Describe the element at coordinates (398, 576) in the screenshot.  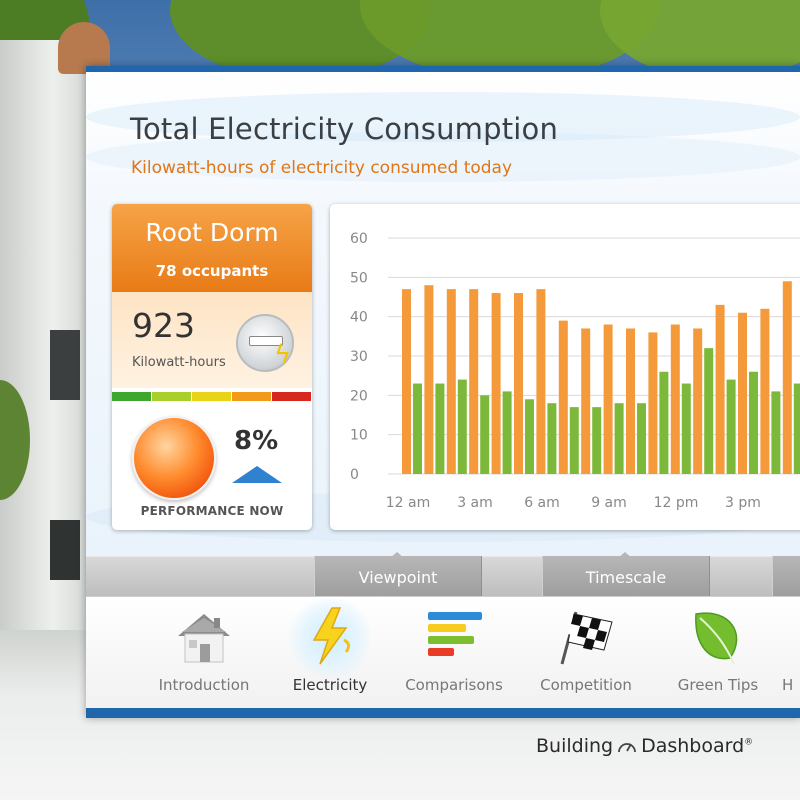
I see `viewpoint-button: Viewpoint` at that location.